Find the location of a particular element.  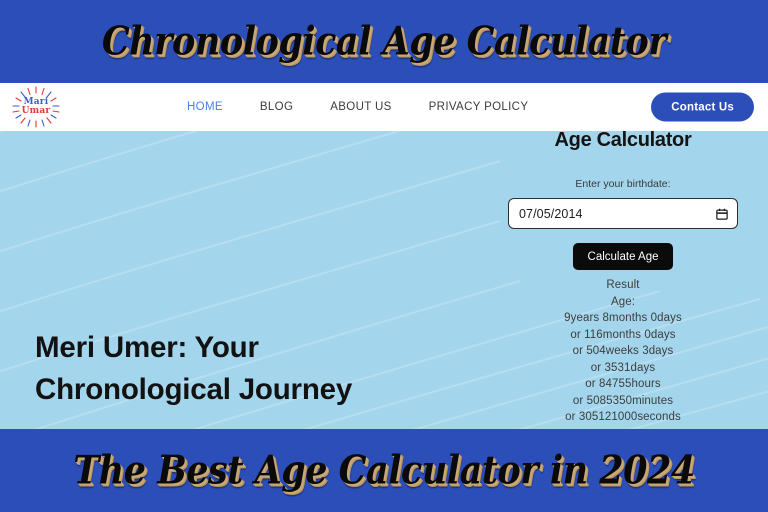

birthdate-value: 07/05/2014 is located at coordinates (551, 213).